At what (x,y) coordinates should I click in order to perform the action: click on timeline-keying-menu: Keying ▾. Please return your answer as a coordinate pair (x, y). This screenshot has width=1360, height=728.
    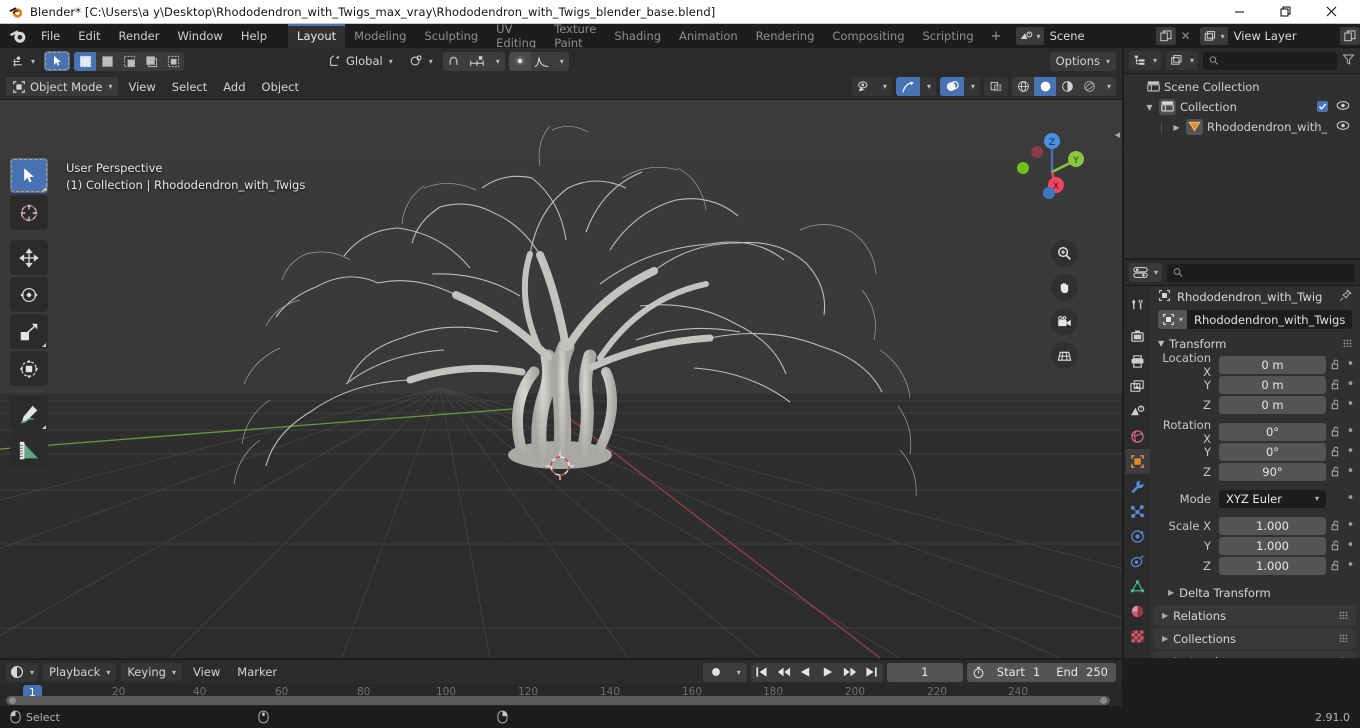
    Looking at the image, I should click on (151, 672).